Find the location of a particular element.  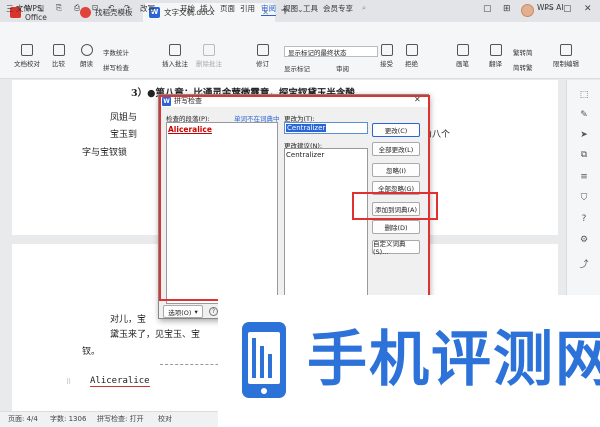

layers-icon: ⧉ is located at coordinates (584, 156).